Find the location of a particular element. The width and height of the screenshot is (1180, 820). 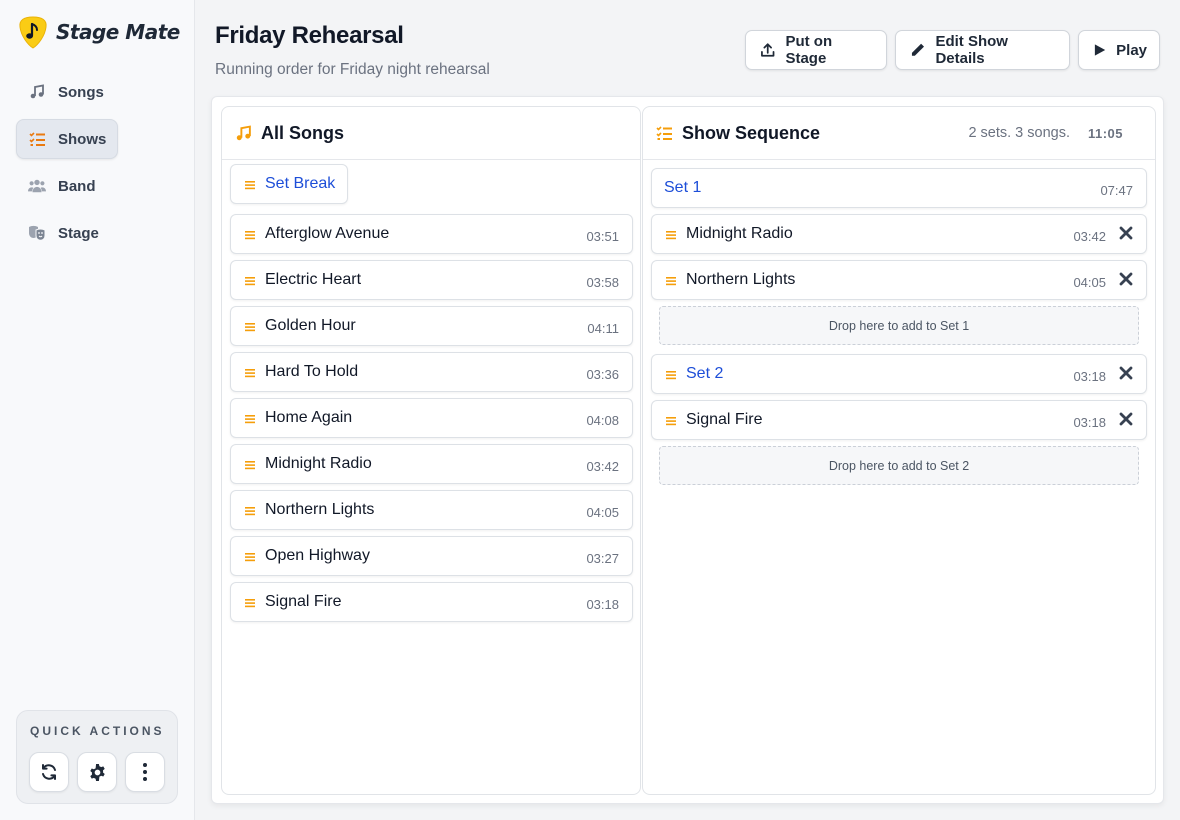

song-duration: 03:51 is located at coordinates (602, 236).